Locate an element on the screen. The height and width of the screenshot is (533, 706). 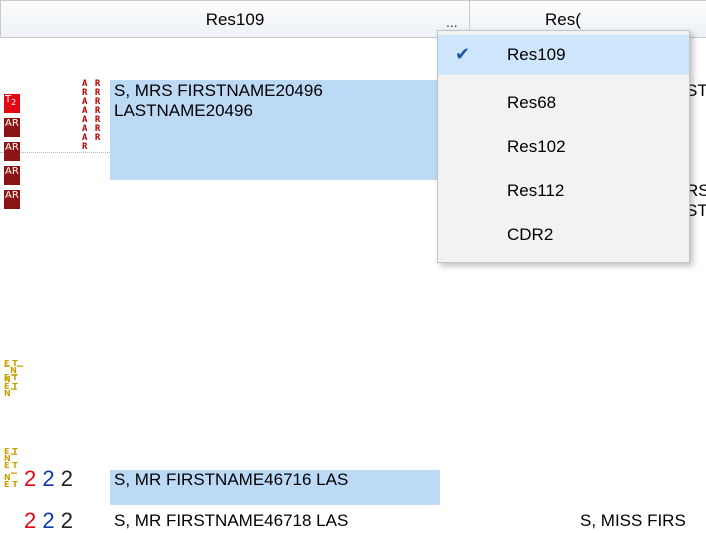
menu-item-res109: ✔ Res109 is located at coordinates (563, 55).